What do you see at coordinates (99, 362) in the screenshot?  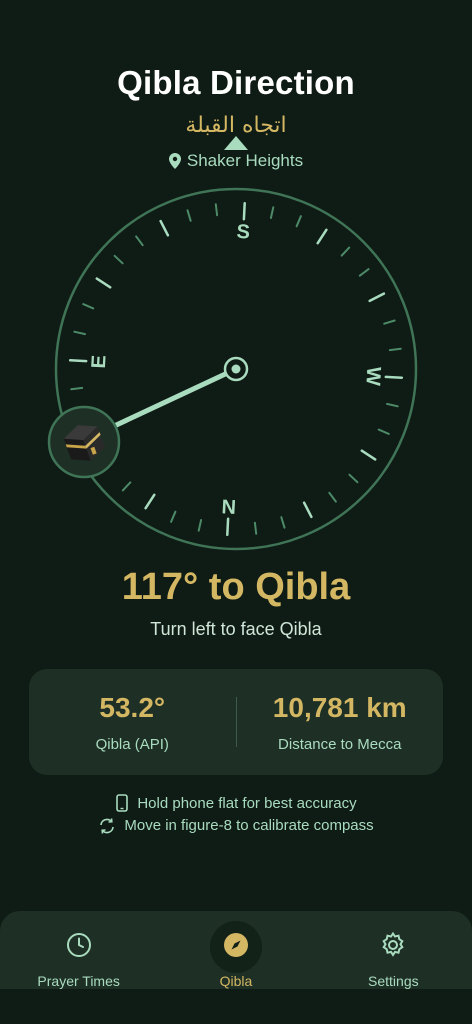 I see `cardinal-e: E` at bounding box center [99, 362].